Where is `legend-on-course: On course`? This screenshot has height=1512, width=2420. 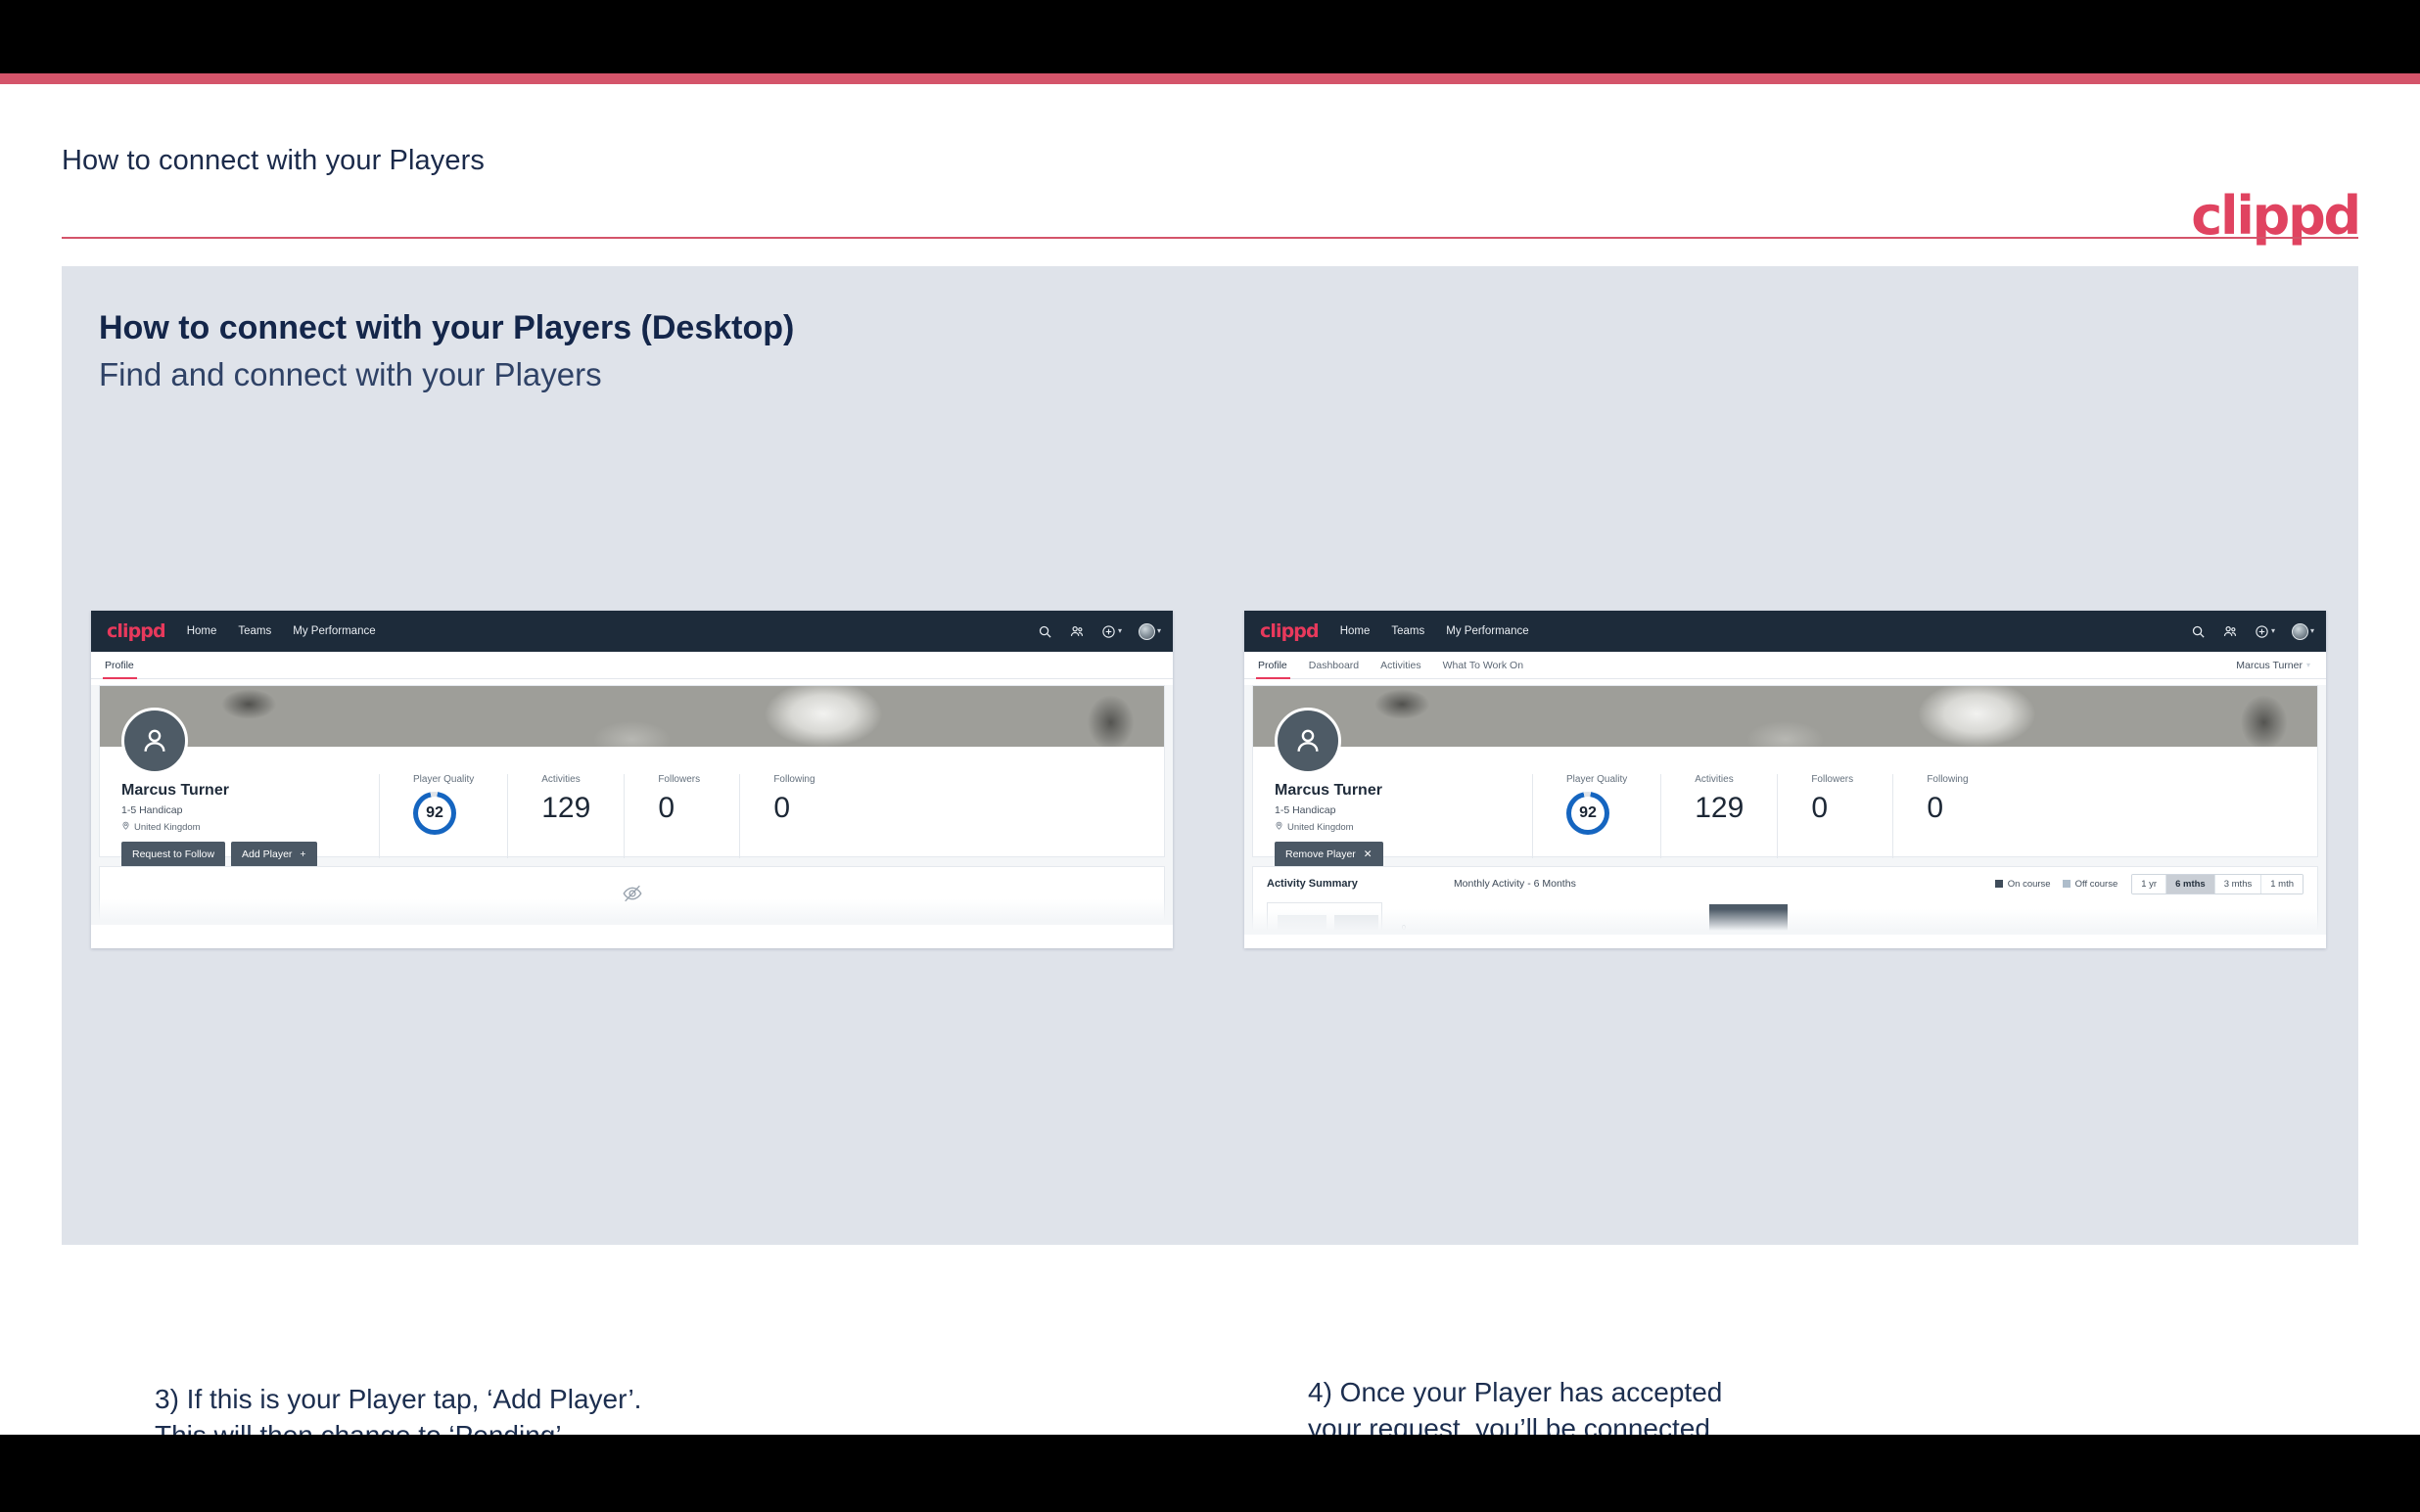 legend-on-course: On course is located at coordinates (2022, 884).